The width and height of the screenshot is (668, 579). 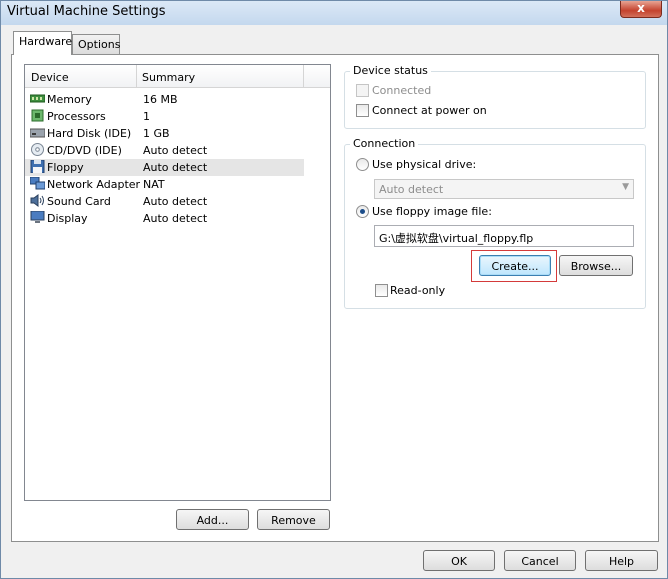 I want to click on use-image-file-radio, so click(x=362, y=211).